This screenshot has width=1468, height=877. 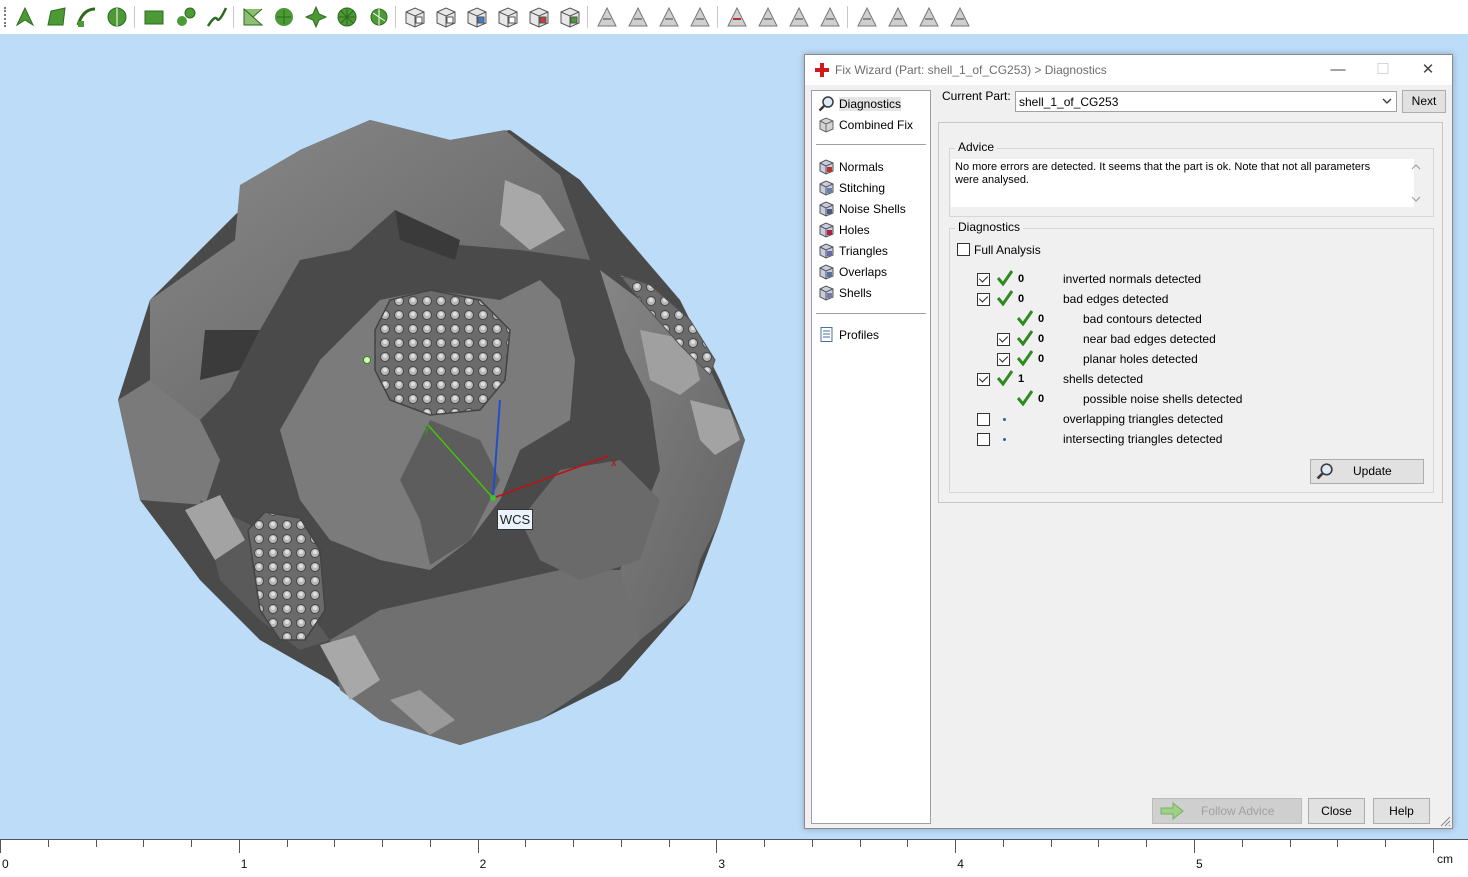 I want to click on advice-scrollbar, so click(x=1416, y=183).